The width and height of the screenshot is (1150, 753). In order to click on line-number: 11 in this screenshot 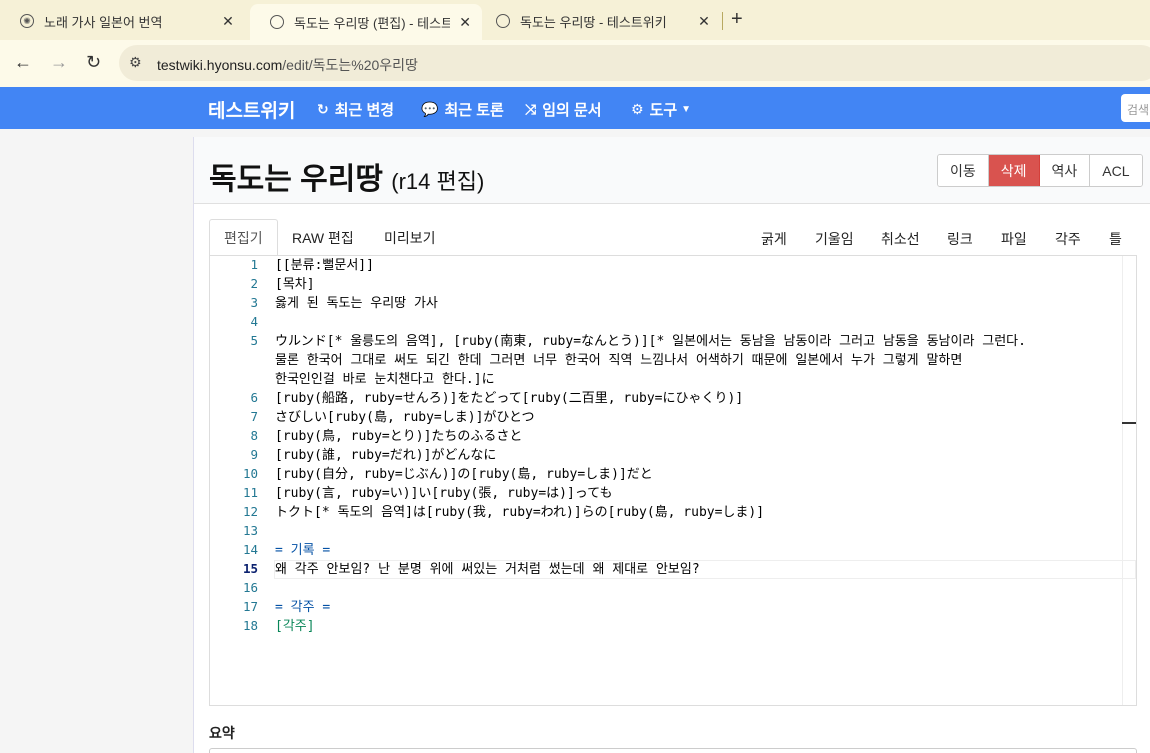, I will do `click(250, 492)`.